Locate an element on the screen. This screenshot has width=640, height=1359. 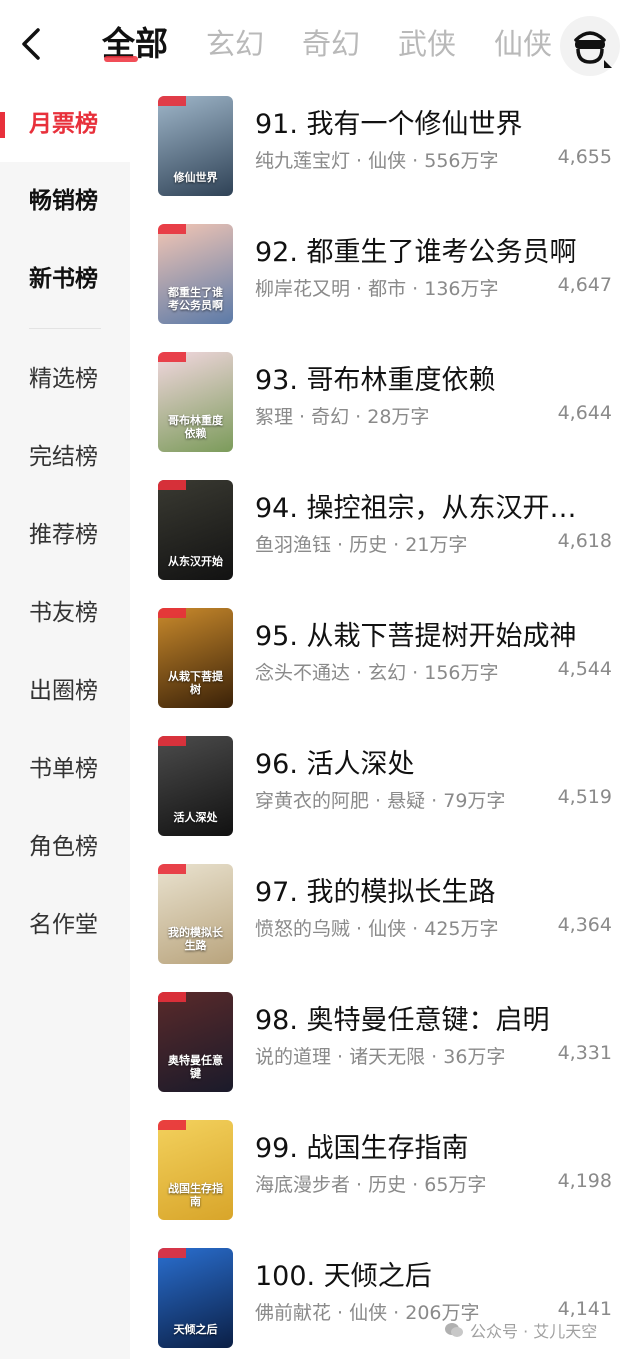
cover-title: 从东汉开始 is located at coordinates (195, 561).